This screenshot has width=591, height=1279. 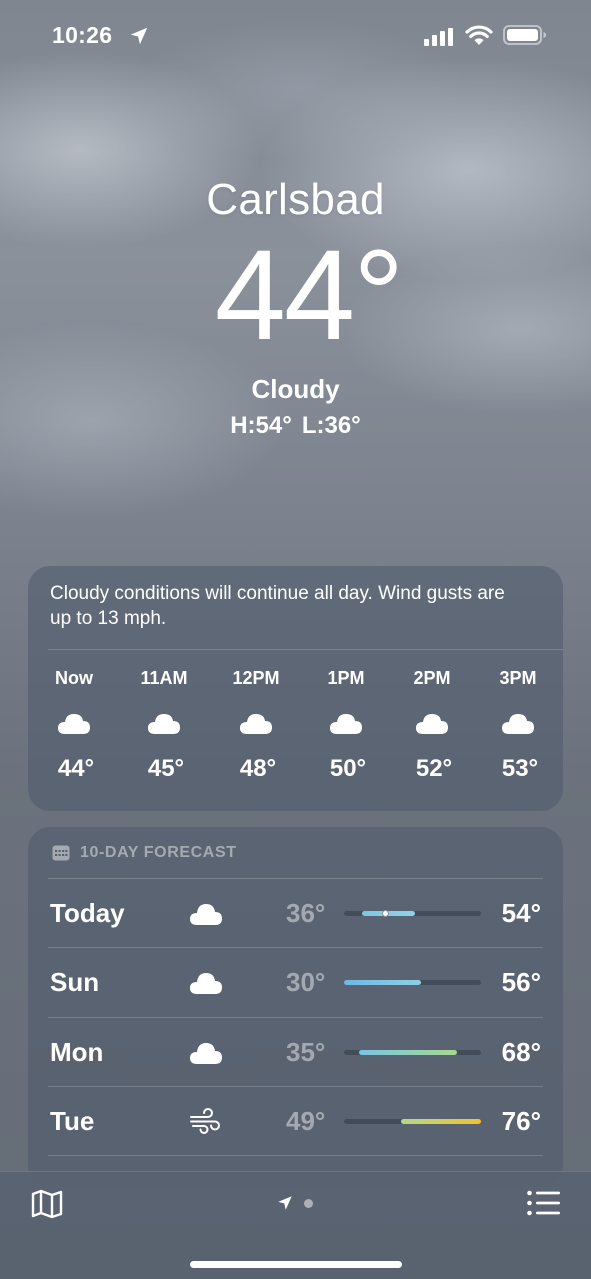 What do you see at coordinates (295, 35) in the screenshot?
I see `status-bar: 10:26` at bounding box center [295, 35].